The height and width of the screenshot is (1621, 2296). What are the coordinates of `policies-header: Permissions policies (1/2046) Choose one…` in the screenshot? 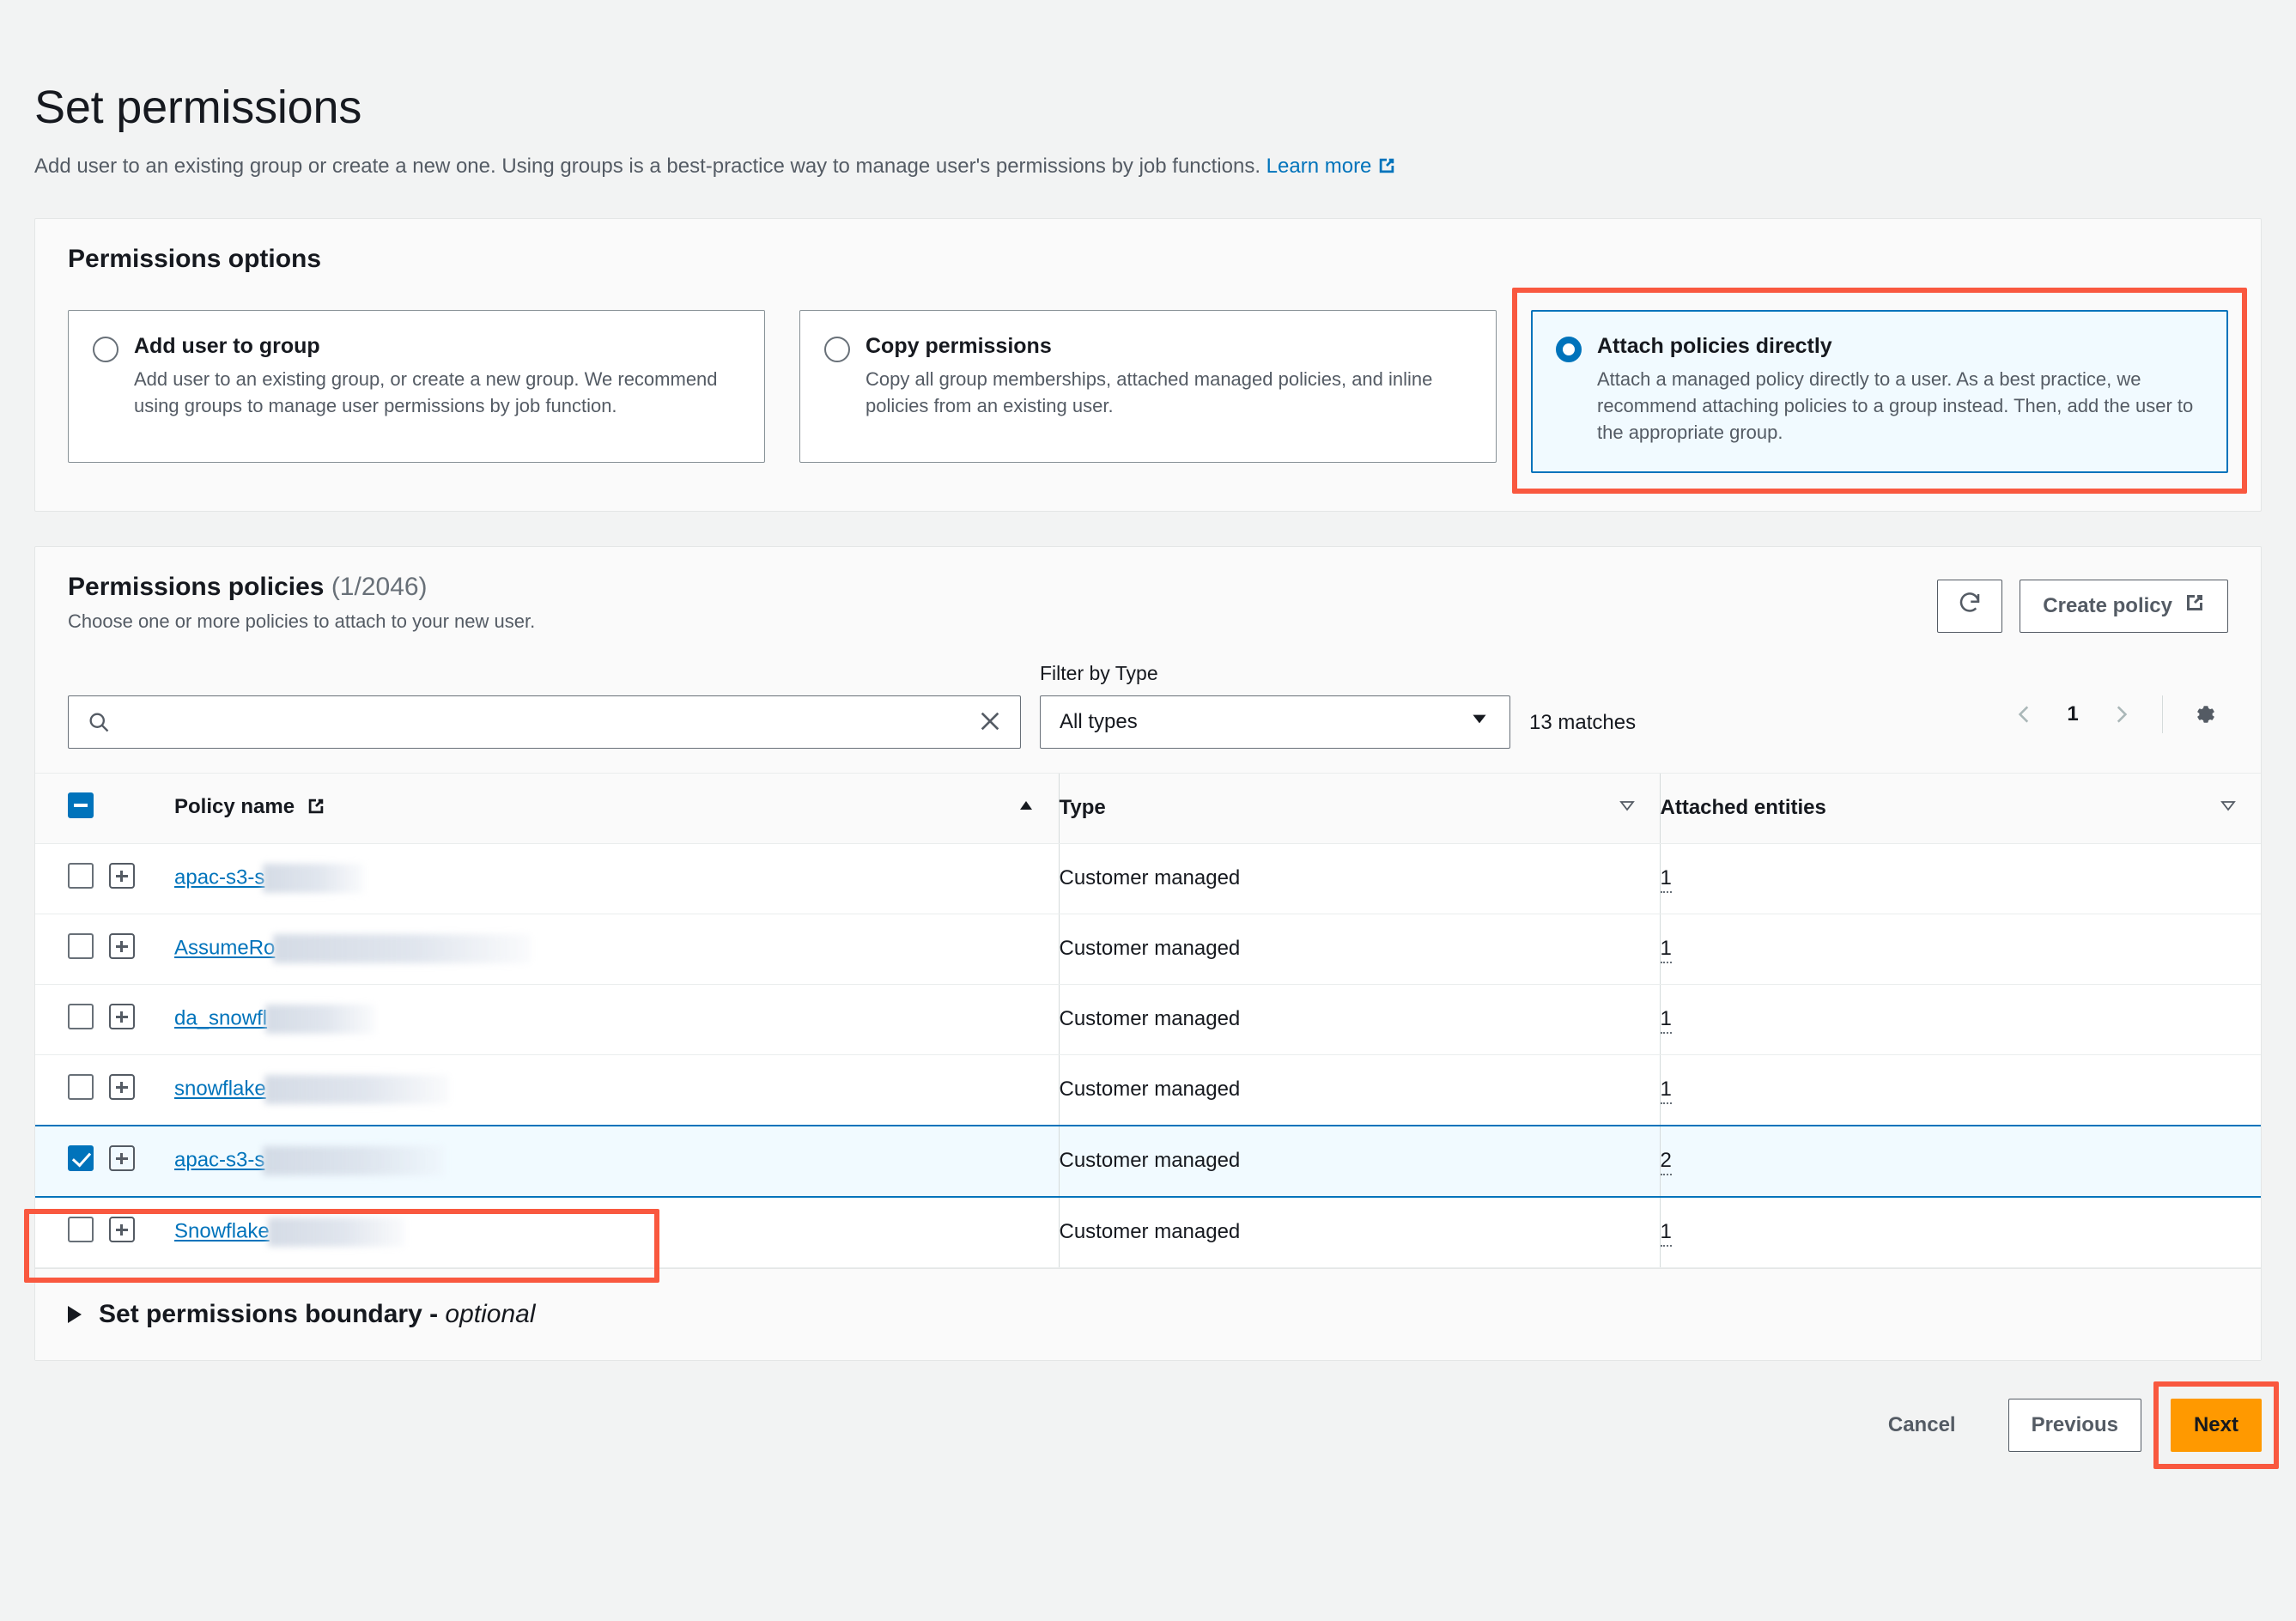 It's located at (1148, 590).